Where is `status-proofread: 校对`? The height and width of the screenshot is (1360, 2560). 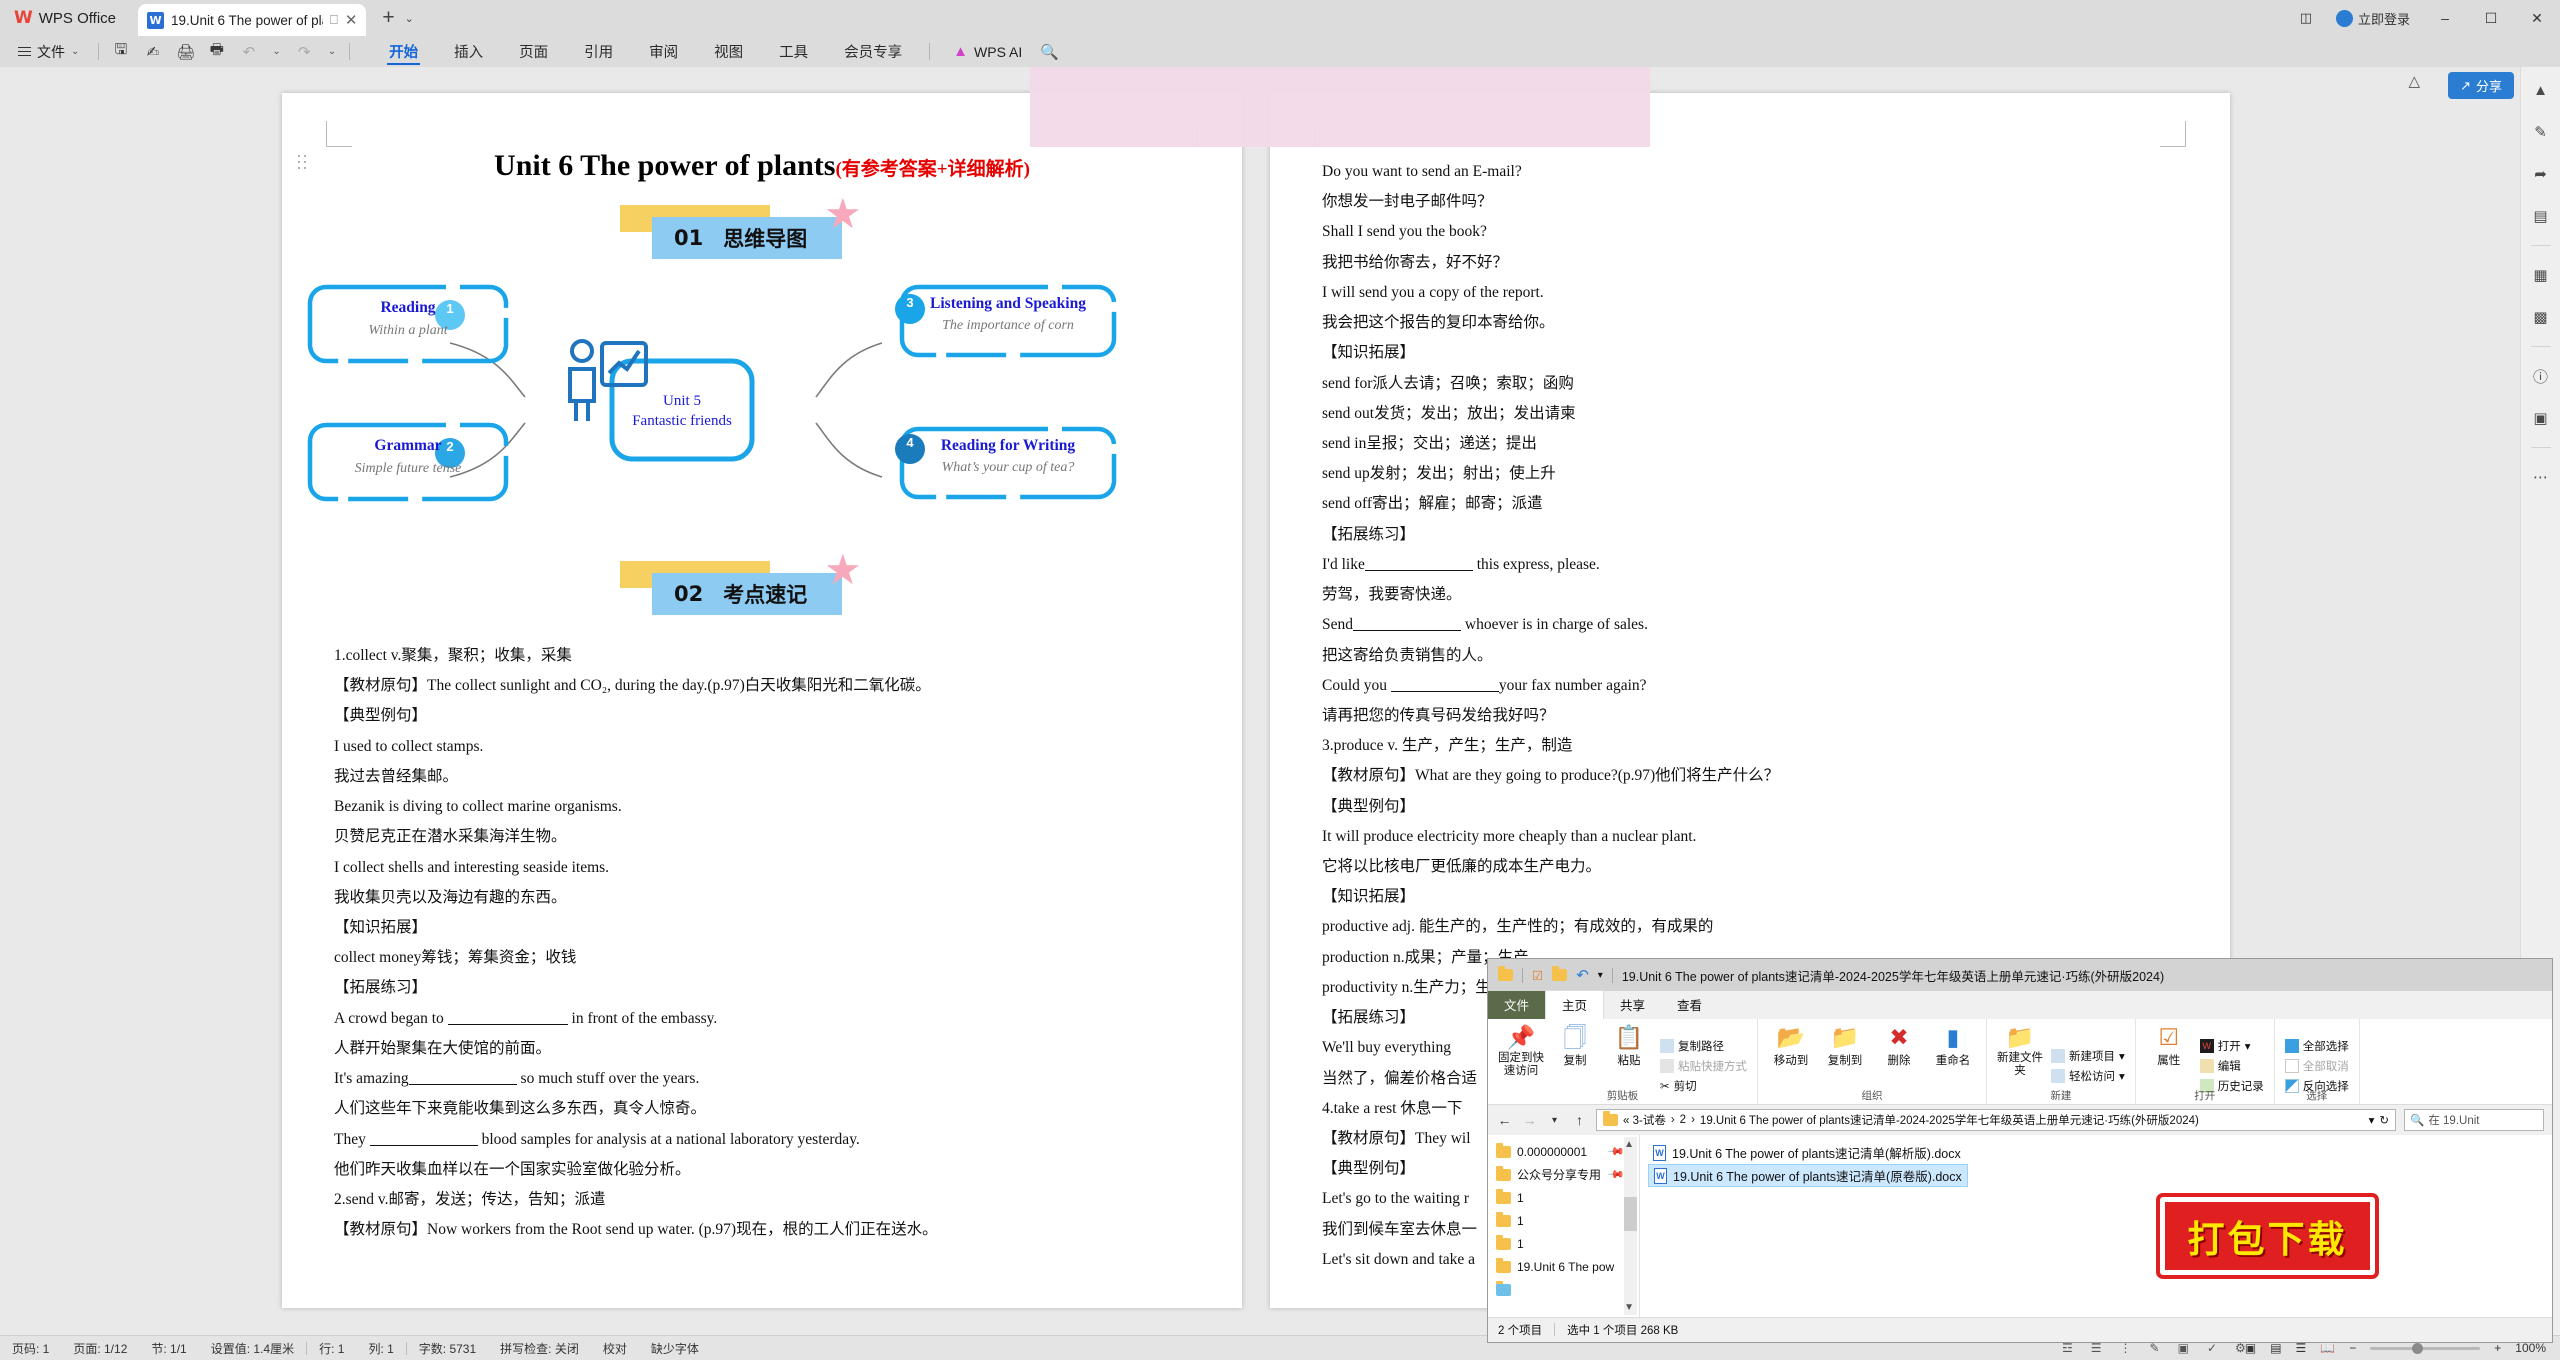 status-proofread: 校对 is located at coordinates (615, 1348).